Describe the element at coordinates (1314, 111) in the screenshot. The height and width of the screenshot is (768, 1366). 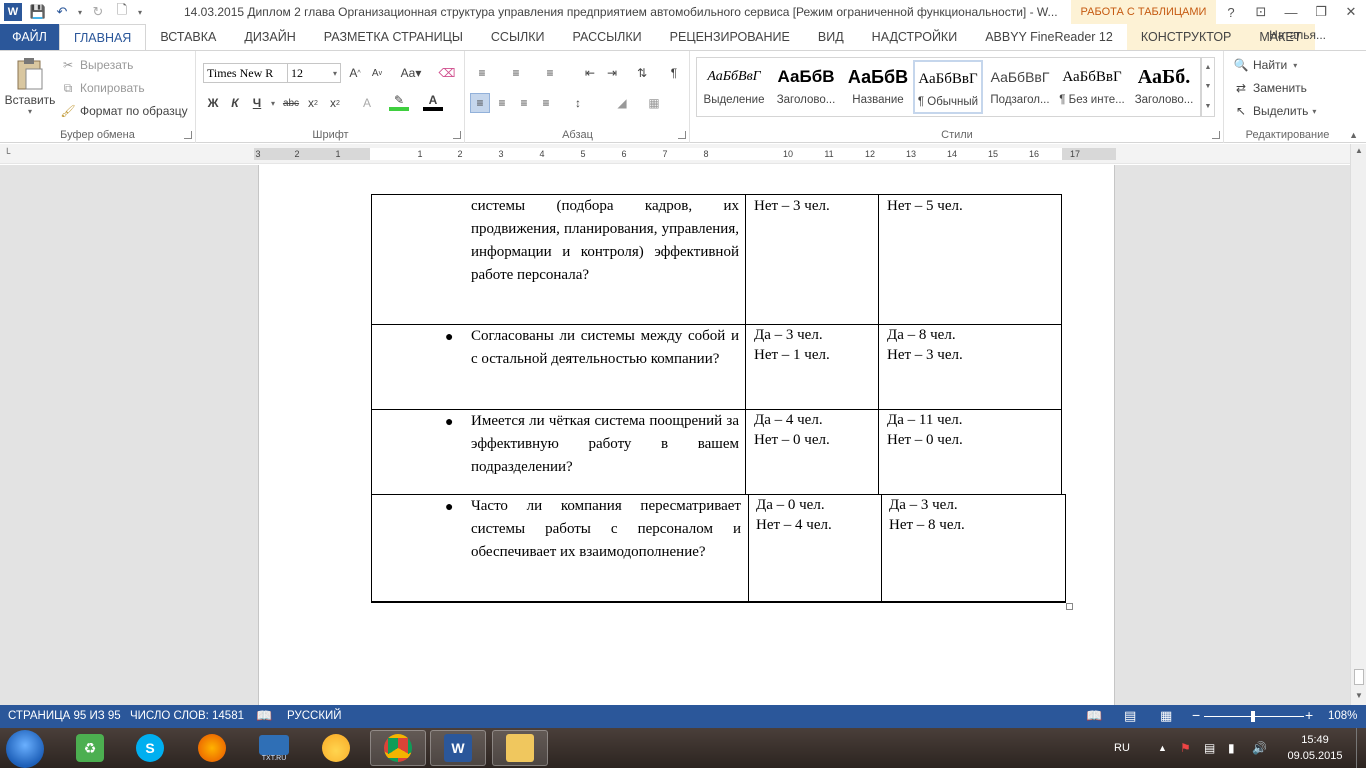
I see `select-dropdown-icon: ▾` at that location.